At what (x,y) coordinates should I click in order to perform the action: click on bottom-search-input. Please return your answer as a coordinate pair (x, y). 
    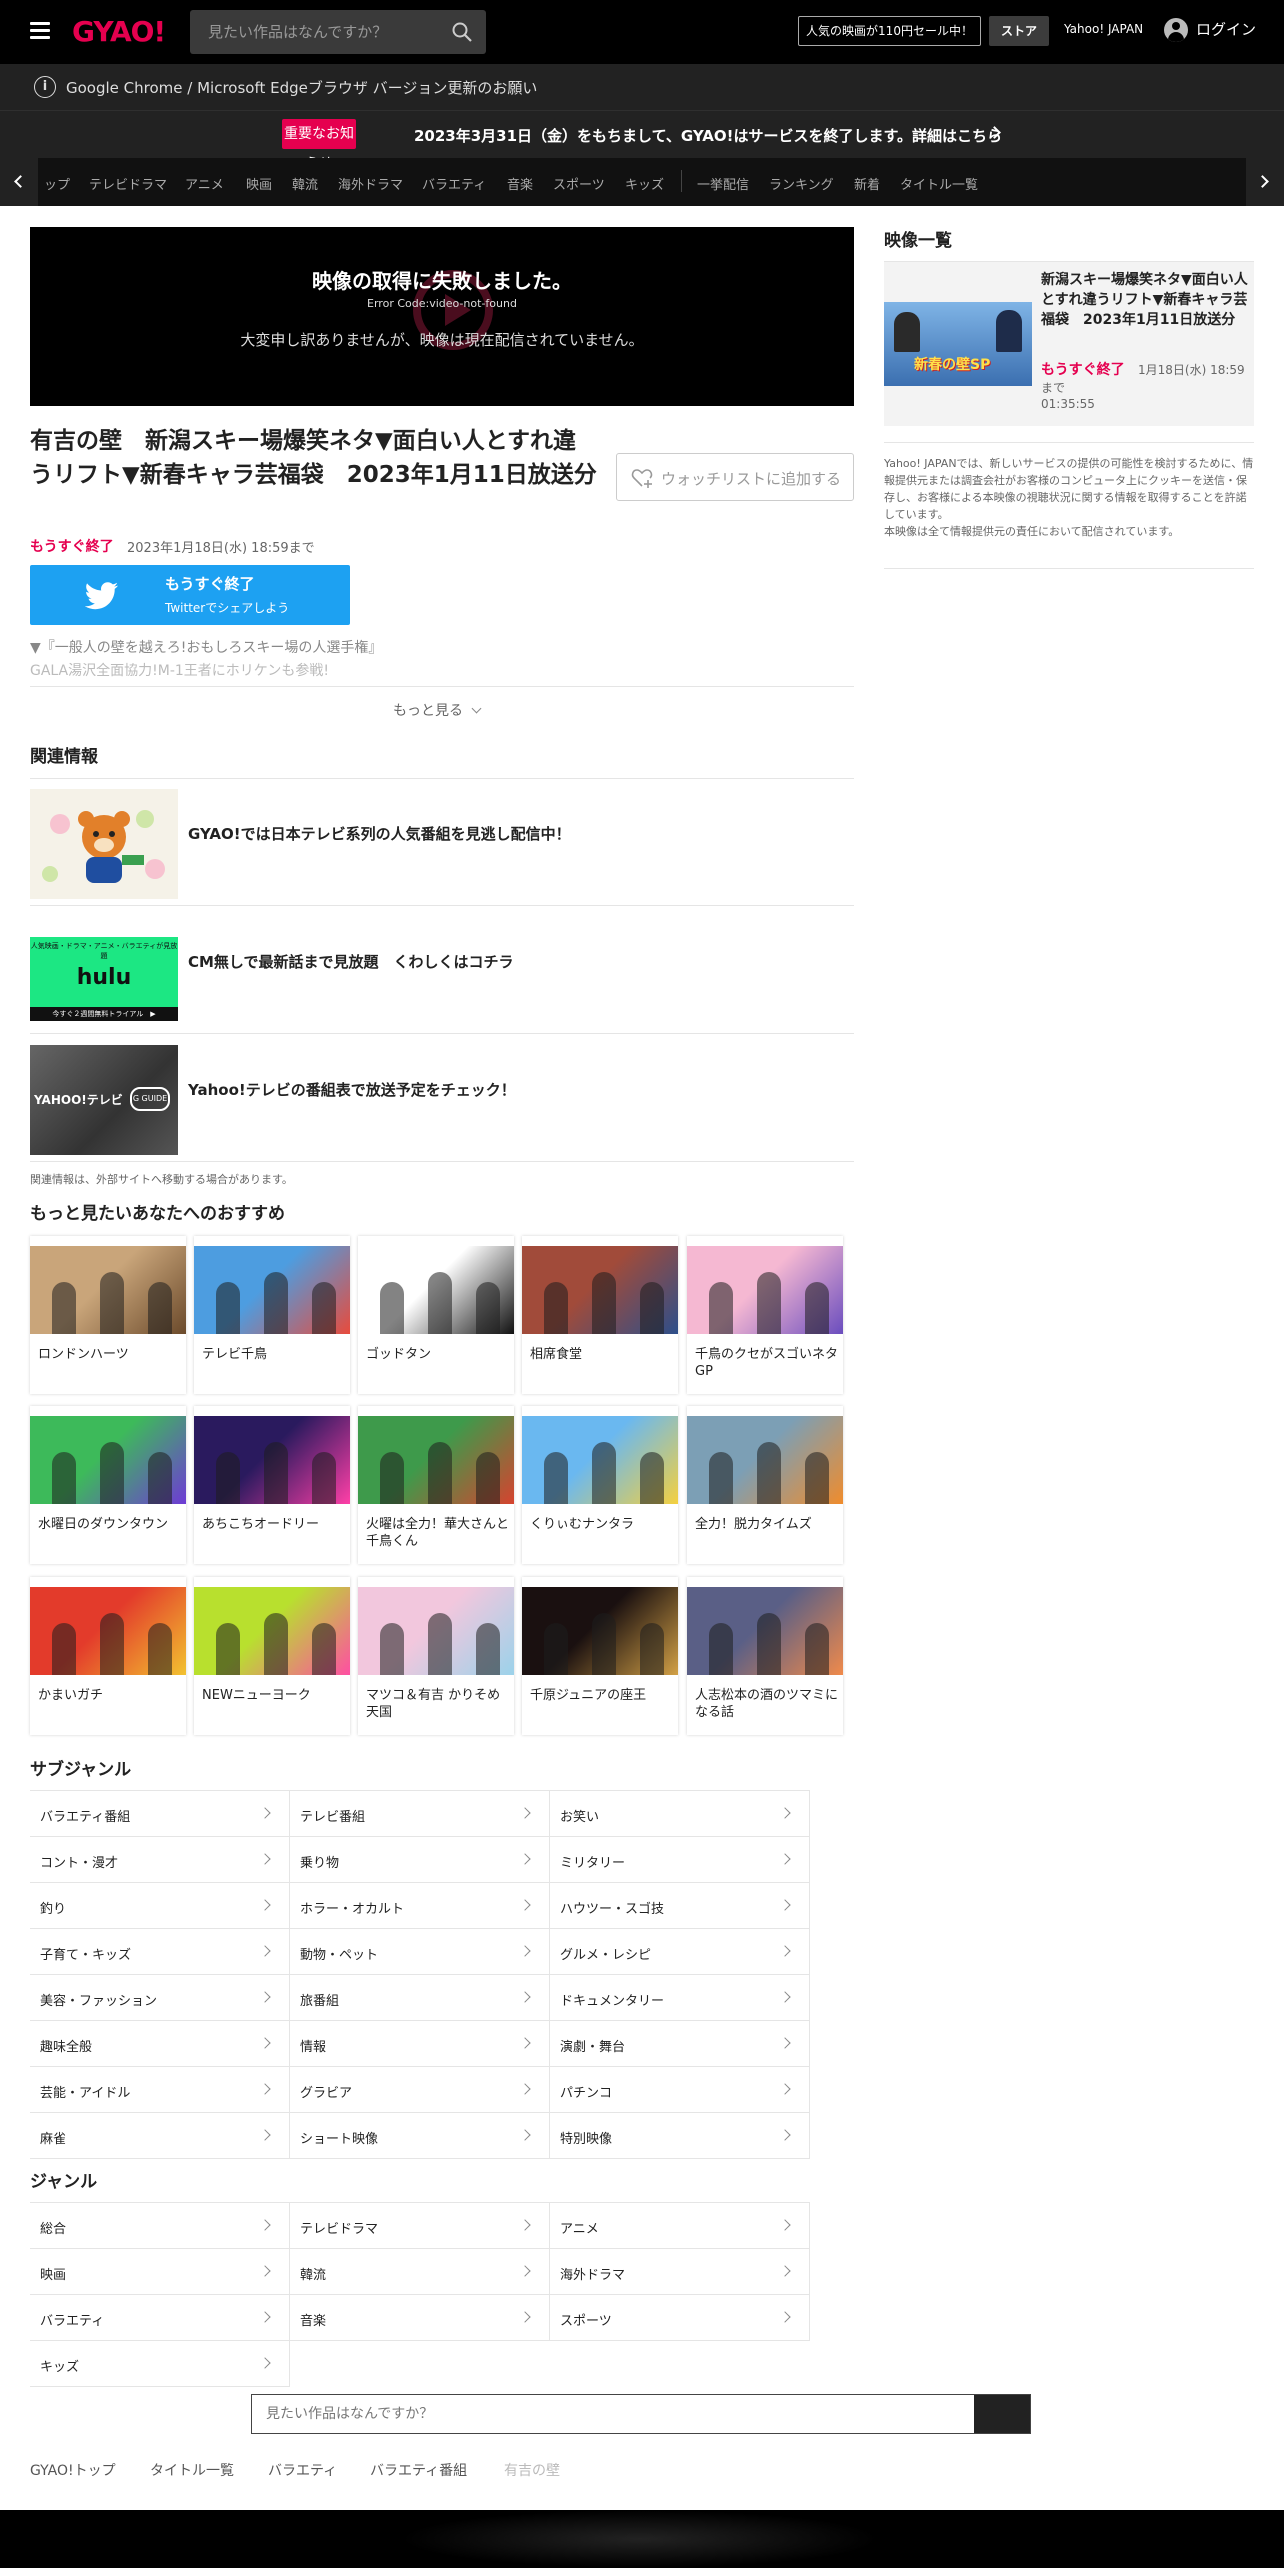
    Looking at the image, I should click on (613, 2414).